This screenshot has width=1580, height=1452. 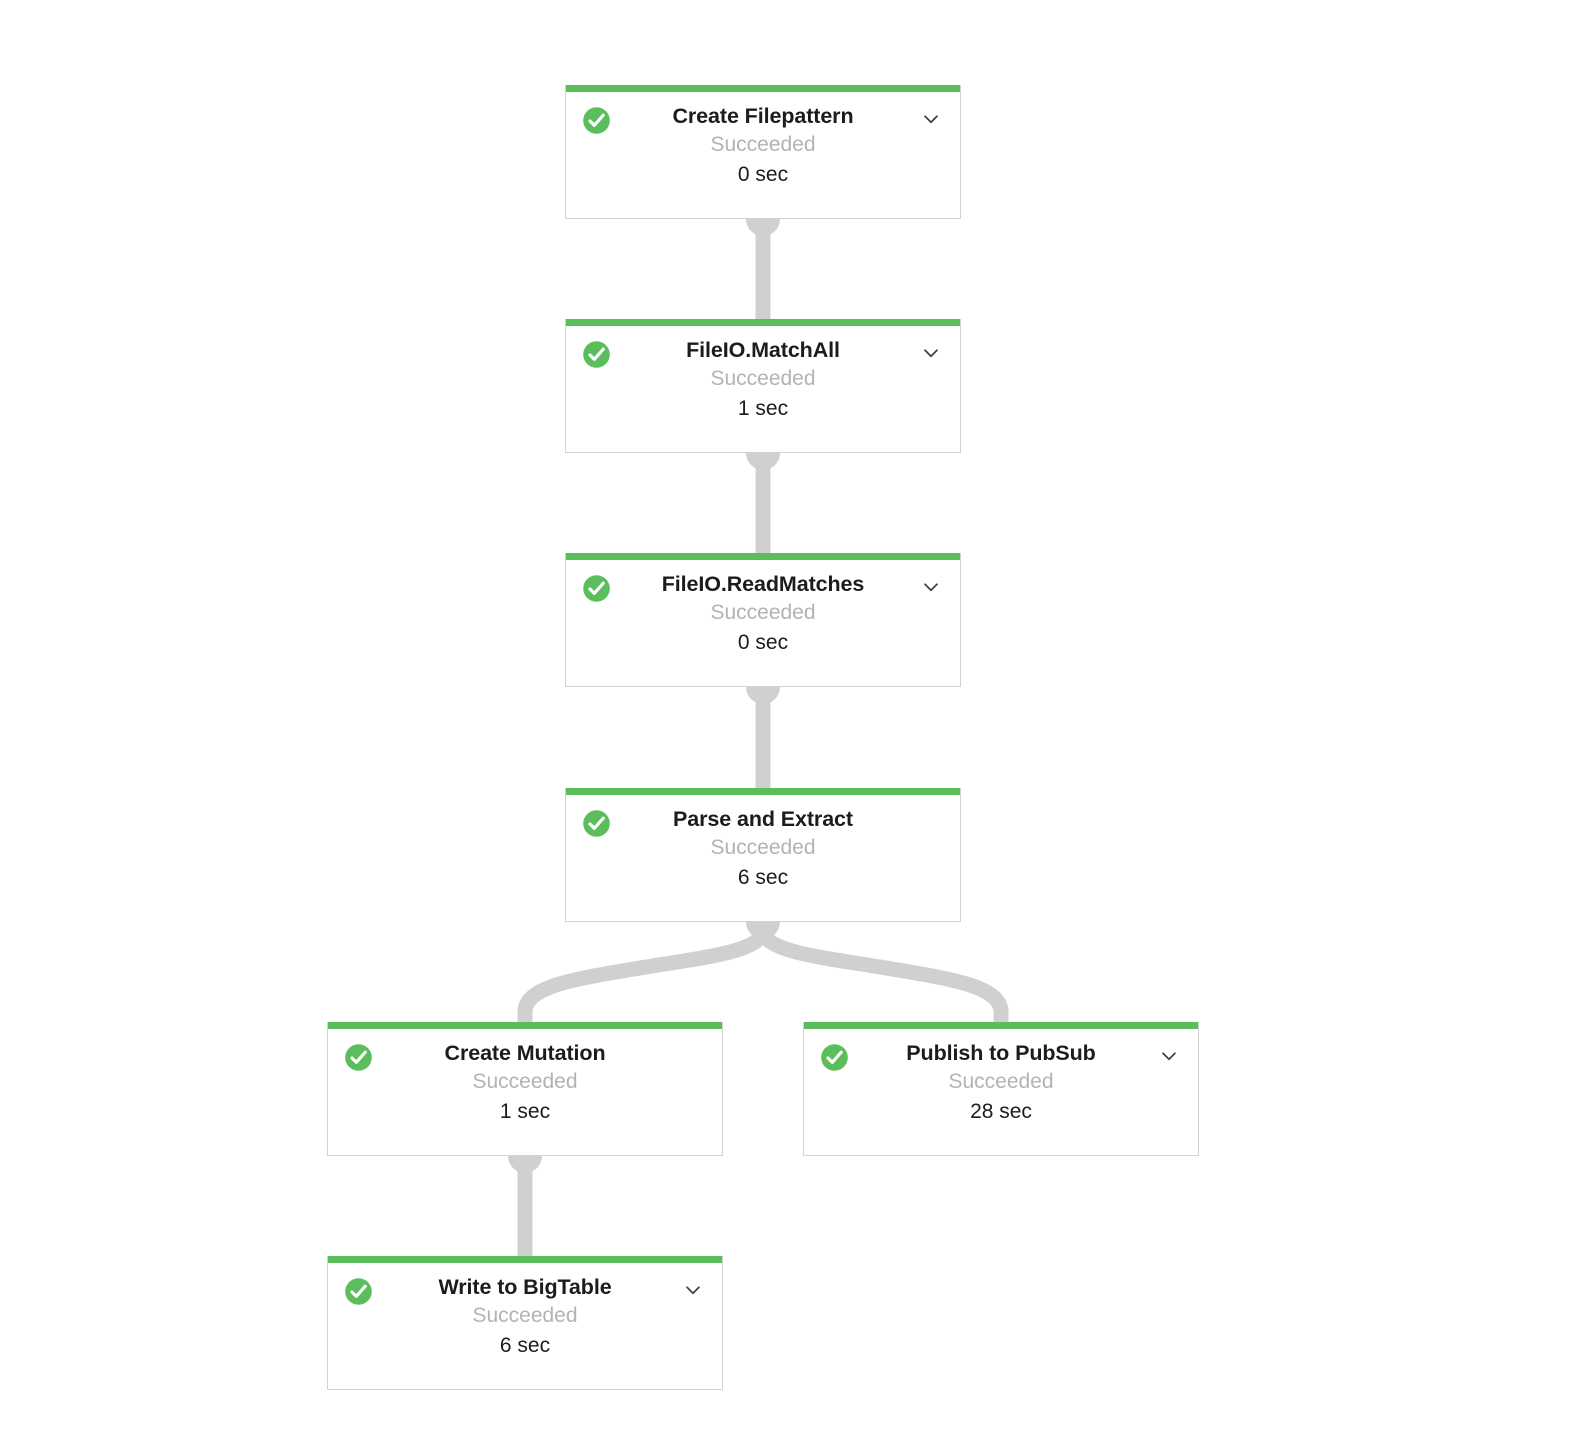 What do you see at coordinates (763, 260) in the screenshot?
I see `edge-create-filepattern-to-matchall` at bounding box center [763, 260].